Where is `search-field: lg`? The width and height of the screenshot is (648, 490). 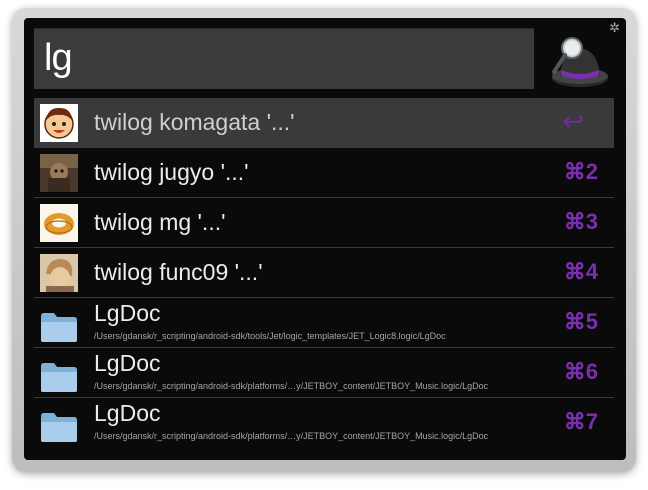 search-field: lg is located at coordinates (284, 58).